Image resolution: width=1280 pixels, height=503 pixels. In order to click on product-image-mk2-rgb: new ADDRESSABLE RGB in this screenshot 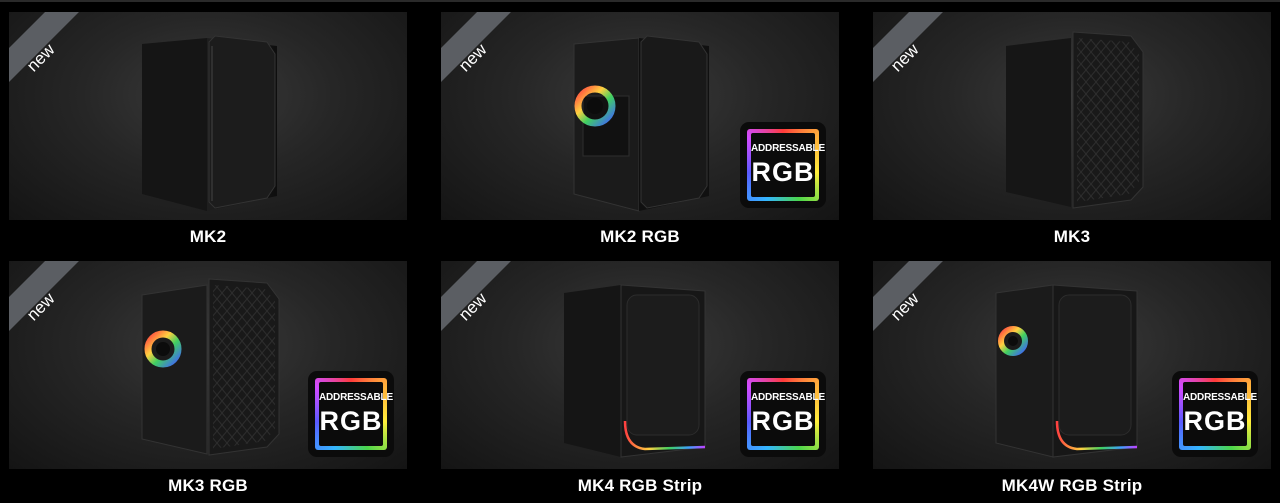, I will do `click(640, 116)`.